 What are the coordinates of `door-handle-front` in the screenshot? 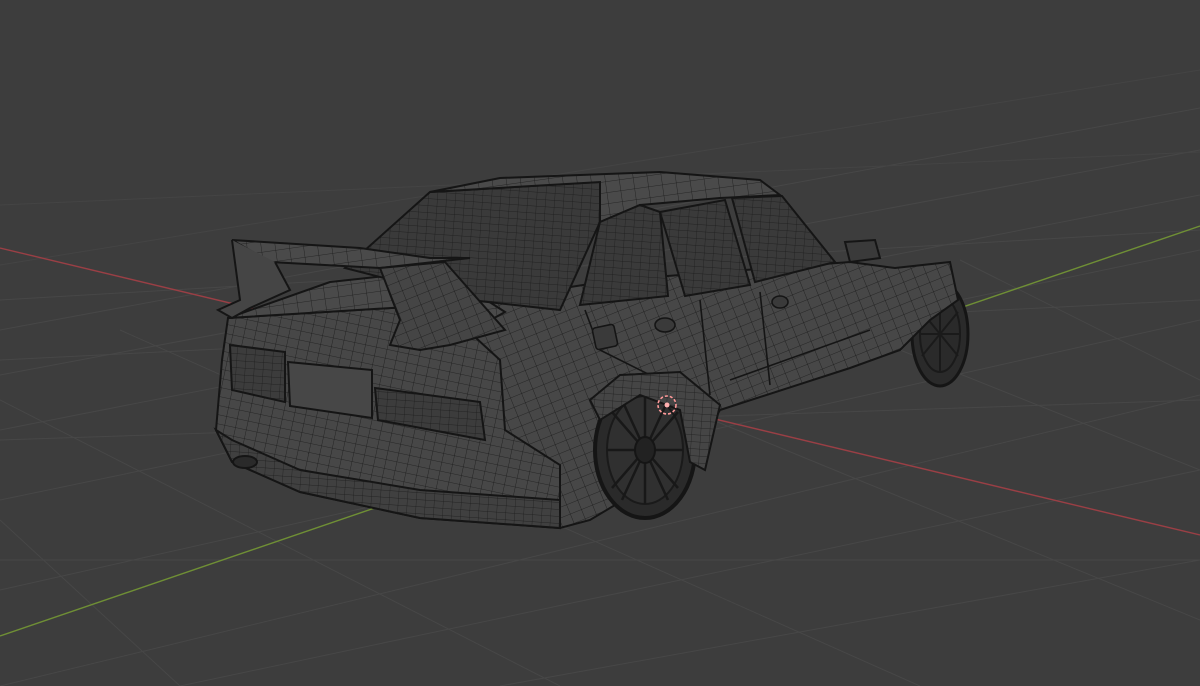 It's located at (780, 302).